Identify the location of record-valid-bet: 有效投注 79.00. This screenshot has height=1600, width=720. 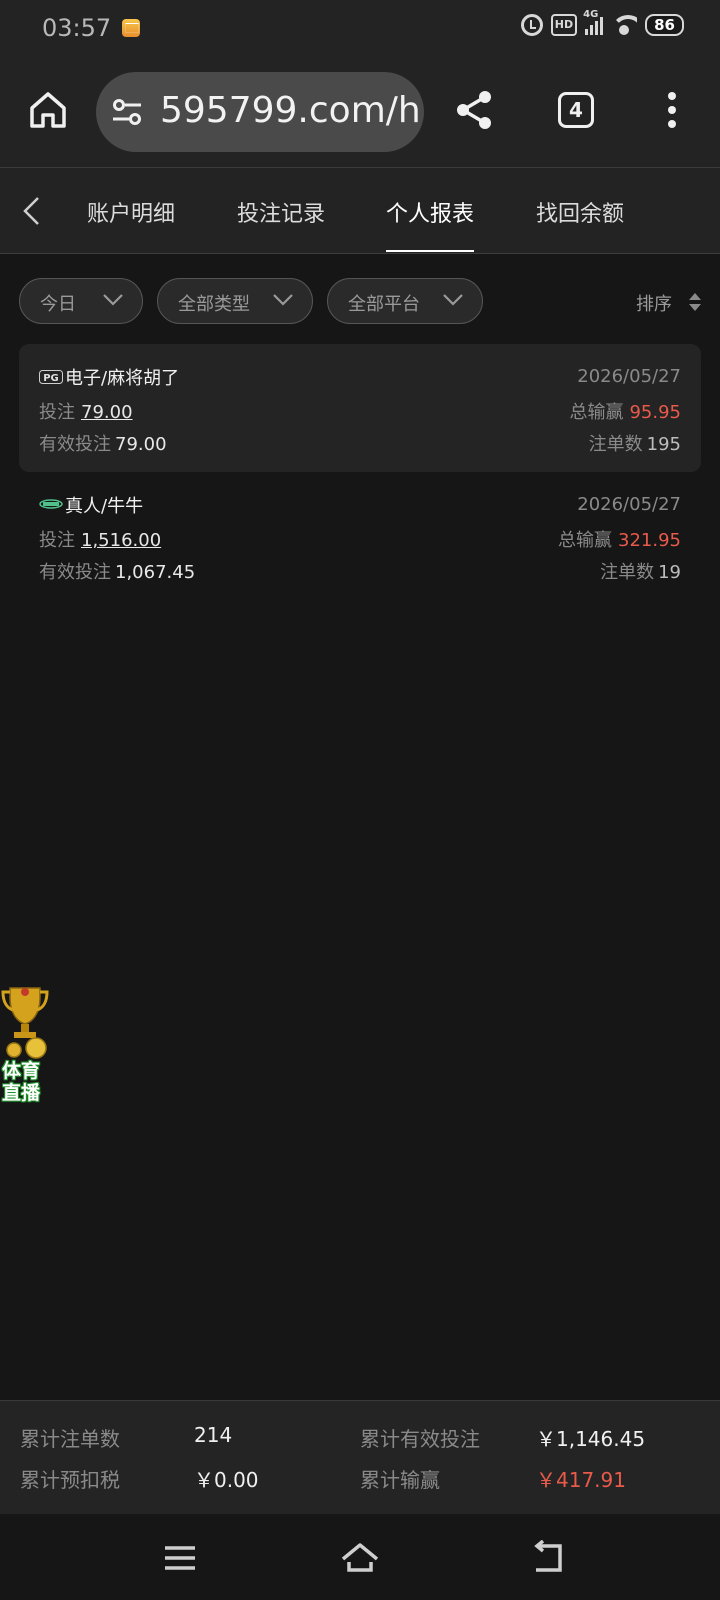
(103, 444).